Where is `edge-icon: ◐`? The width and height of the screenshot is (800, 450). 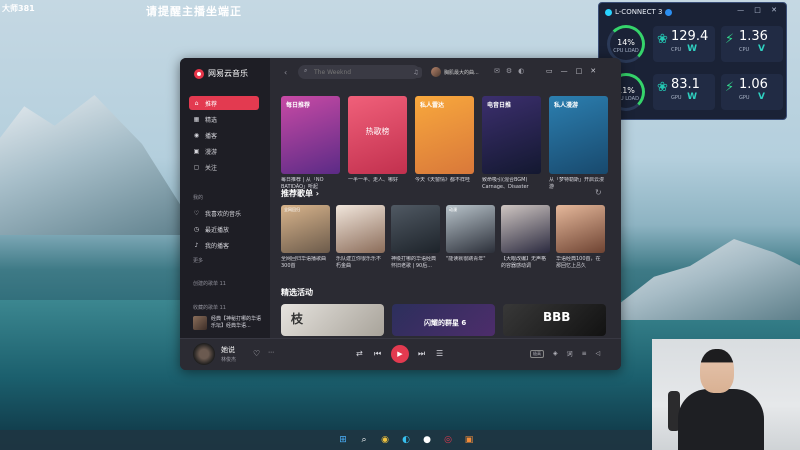
edge-icon: ◐ is located at coordinates (406, 440).